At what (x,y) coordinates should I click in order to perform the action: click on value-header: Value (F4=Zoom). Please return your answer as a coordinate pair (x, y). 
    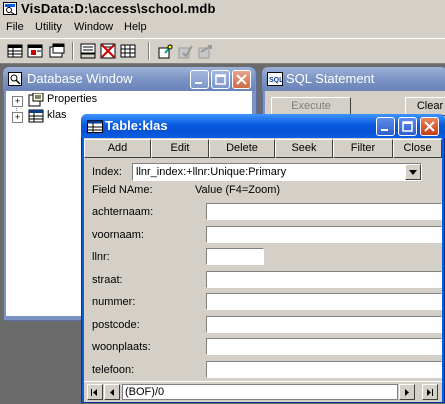
    Looking at the image, I should click on (238, 190).